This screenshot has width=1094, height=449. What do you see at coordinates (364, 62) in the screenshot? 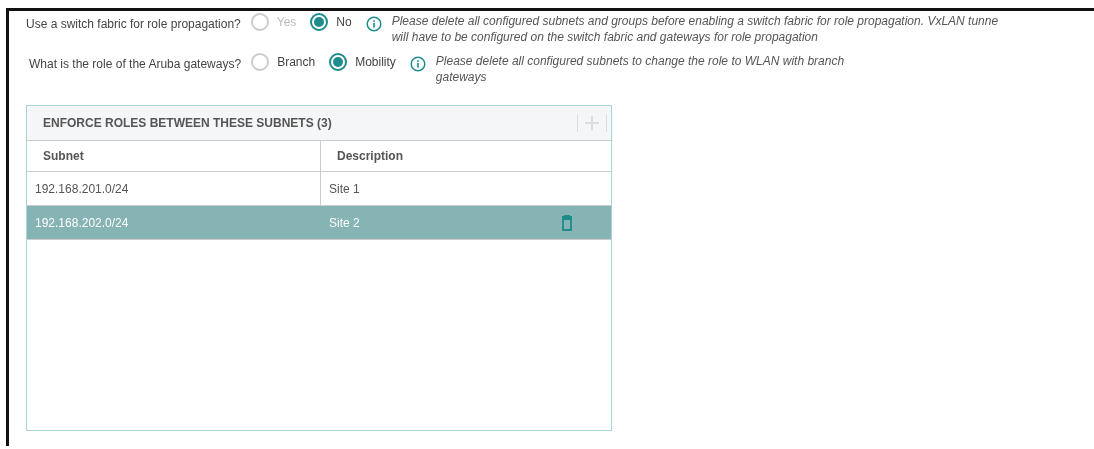
I see `radio-option: Mobility` at bounding box center [364, 62].